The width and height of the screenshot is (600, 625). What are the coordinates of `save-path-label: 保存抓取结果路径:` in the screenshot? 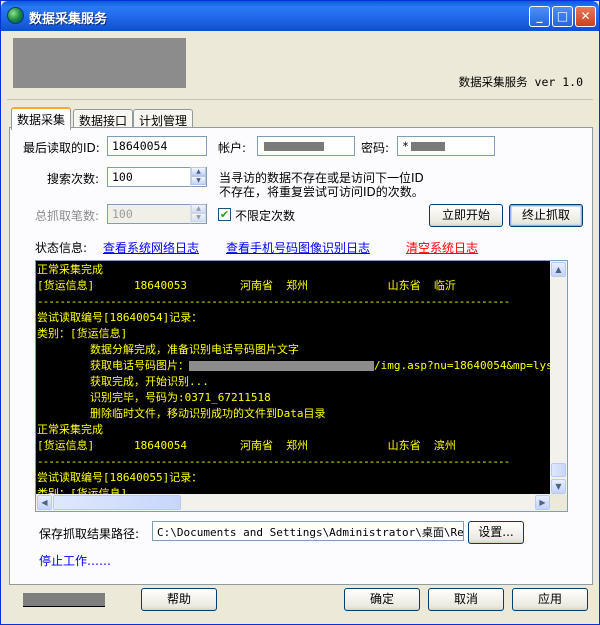 It's located at (89, 534).